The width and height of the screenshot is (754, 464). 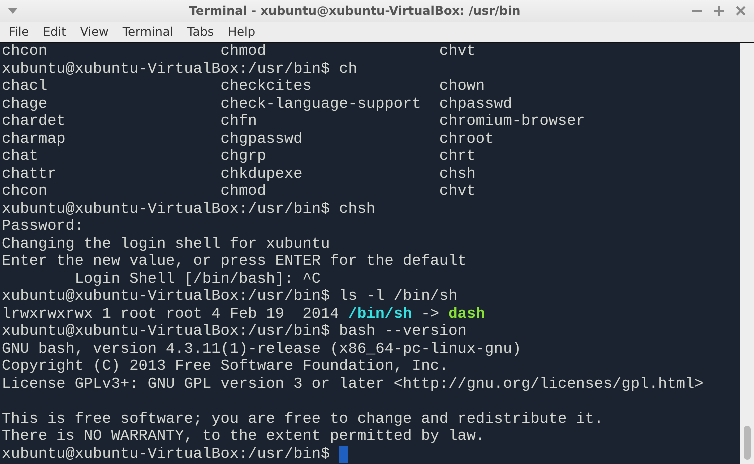 What do you see at coordinates (34, 139) in the screenshot?
I see `file-name: charmap` at bounding box center [34, 139].